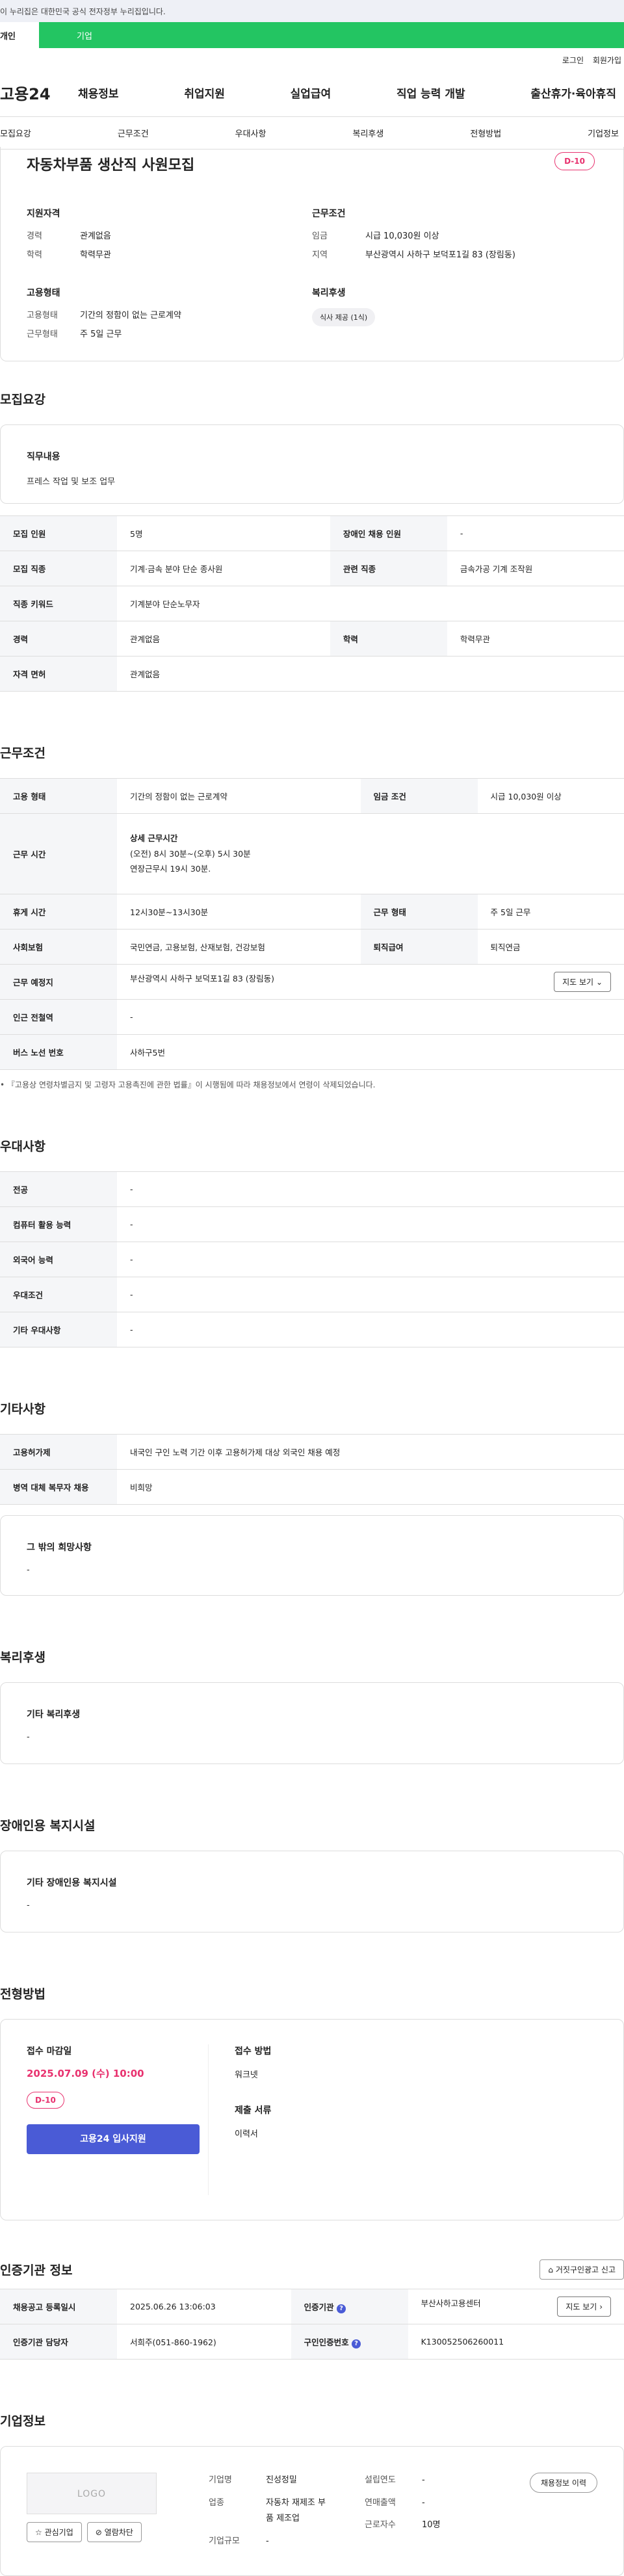 This screenshot has height=2576, width=624. Describe the element at coordinates (118, 2511) in the screenshot. I see `company-logo-area: LOGO ☆ 관심기업 ⊘ 열람차단` at that location.